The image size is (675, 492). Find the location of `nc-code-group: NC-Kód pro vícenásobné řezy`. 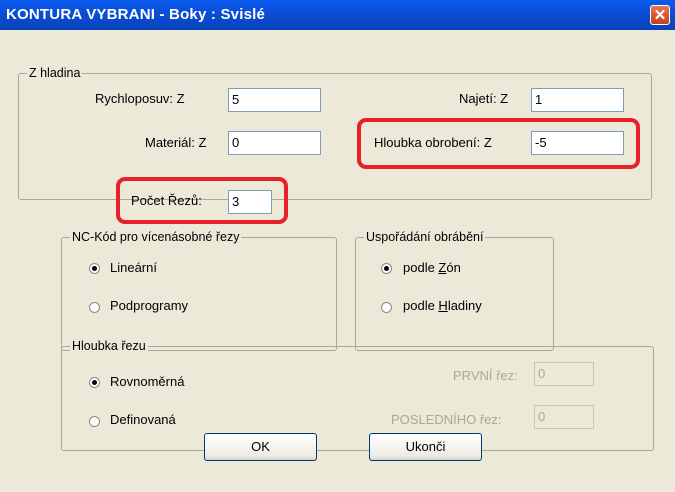

nc-code-group: NC-Kód pro vícenásobné řezy is located at coordinates (199, 290).